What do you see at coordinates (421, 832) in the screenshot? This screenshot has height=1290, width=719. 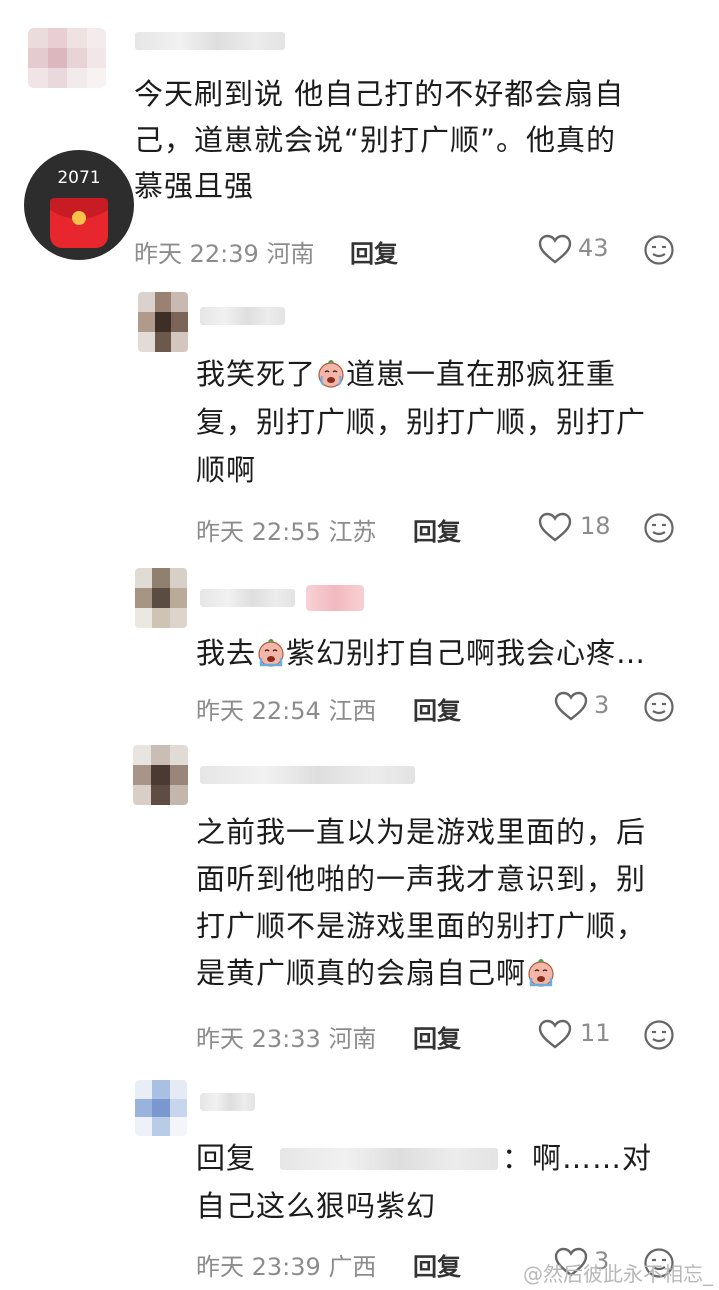 I see `comment-line: 之前我一直以为是游戏里面的，后` at bounding box center [421, 832].